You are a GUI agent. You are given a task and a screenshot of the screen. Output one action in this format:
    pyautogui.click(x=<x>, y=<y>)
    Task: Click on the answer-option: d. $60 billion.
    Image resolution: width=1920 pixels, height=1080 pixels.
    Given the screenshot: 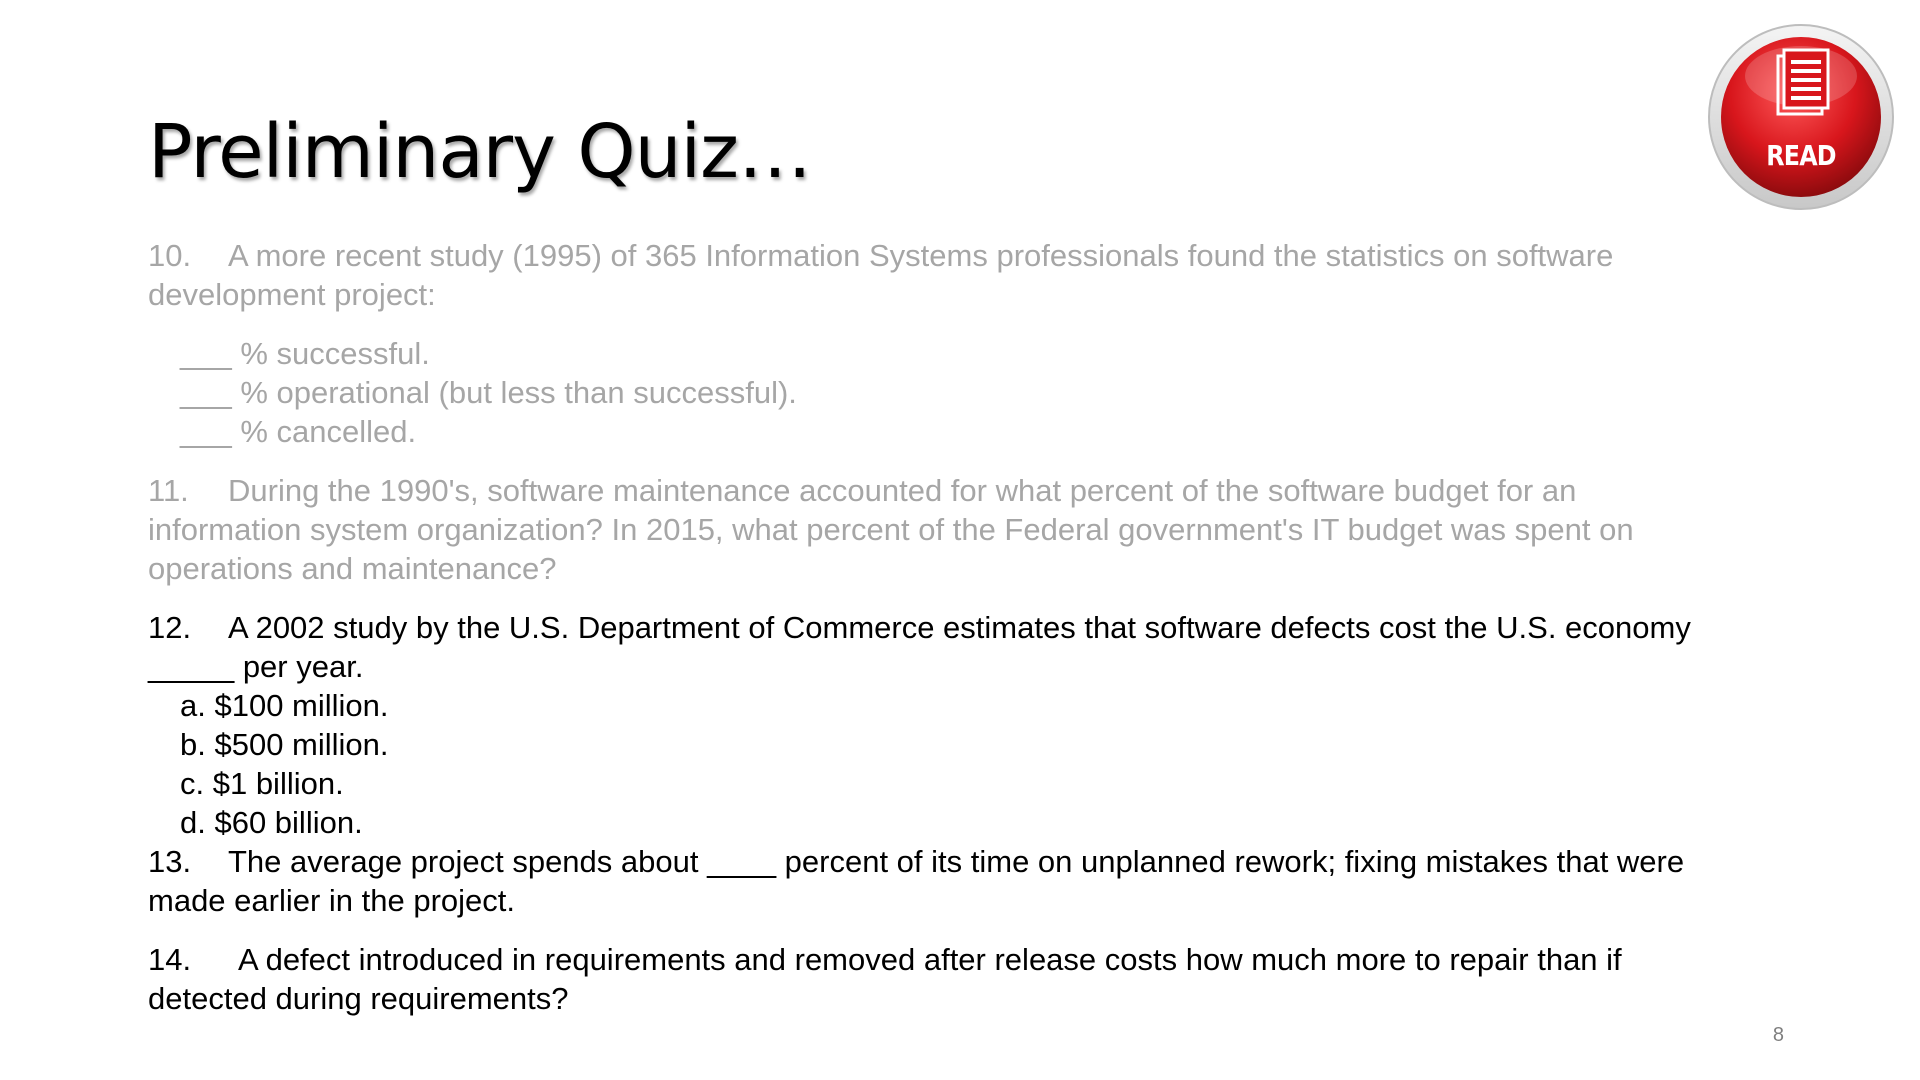 What is the action you would take?
    pyautogui.click(x=271, y=822)
    